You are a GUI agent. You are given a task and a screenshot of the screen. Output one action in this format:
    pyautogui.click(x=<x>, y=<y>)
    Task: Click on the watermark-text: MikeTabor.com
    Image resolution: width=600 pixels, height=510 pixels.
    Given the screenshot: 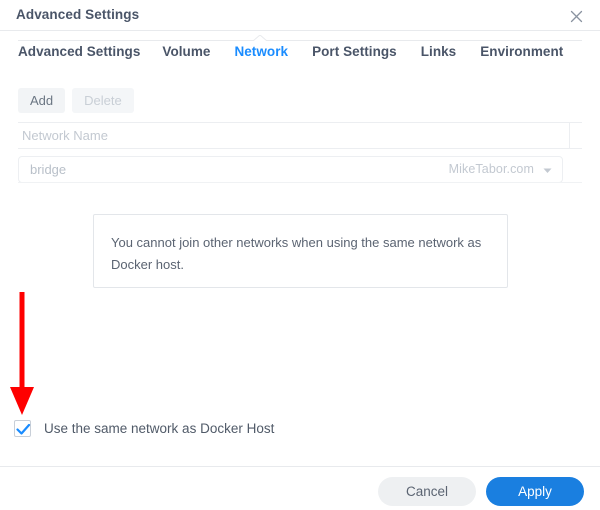 What is the action you would take?
    pyautogui.click(x=491, y=169)
    